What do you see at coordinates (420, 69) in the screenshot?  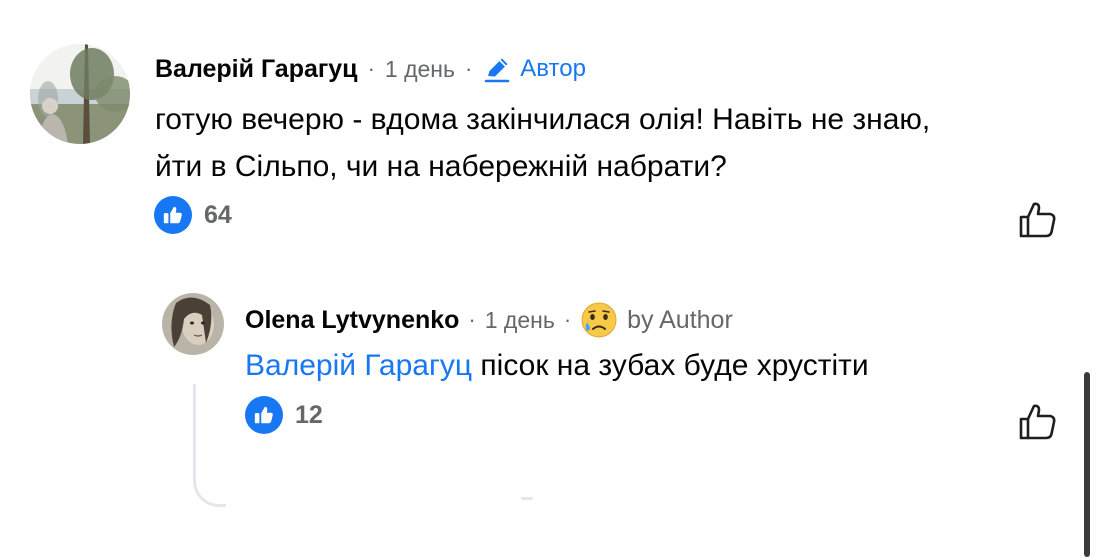 I see `comment-timestamp: 1 день` at bounding box center [420, 69].